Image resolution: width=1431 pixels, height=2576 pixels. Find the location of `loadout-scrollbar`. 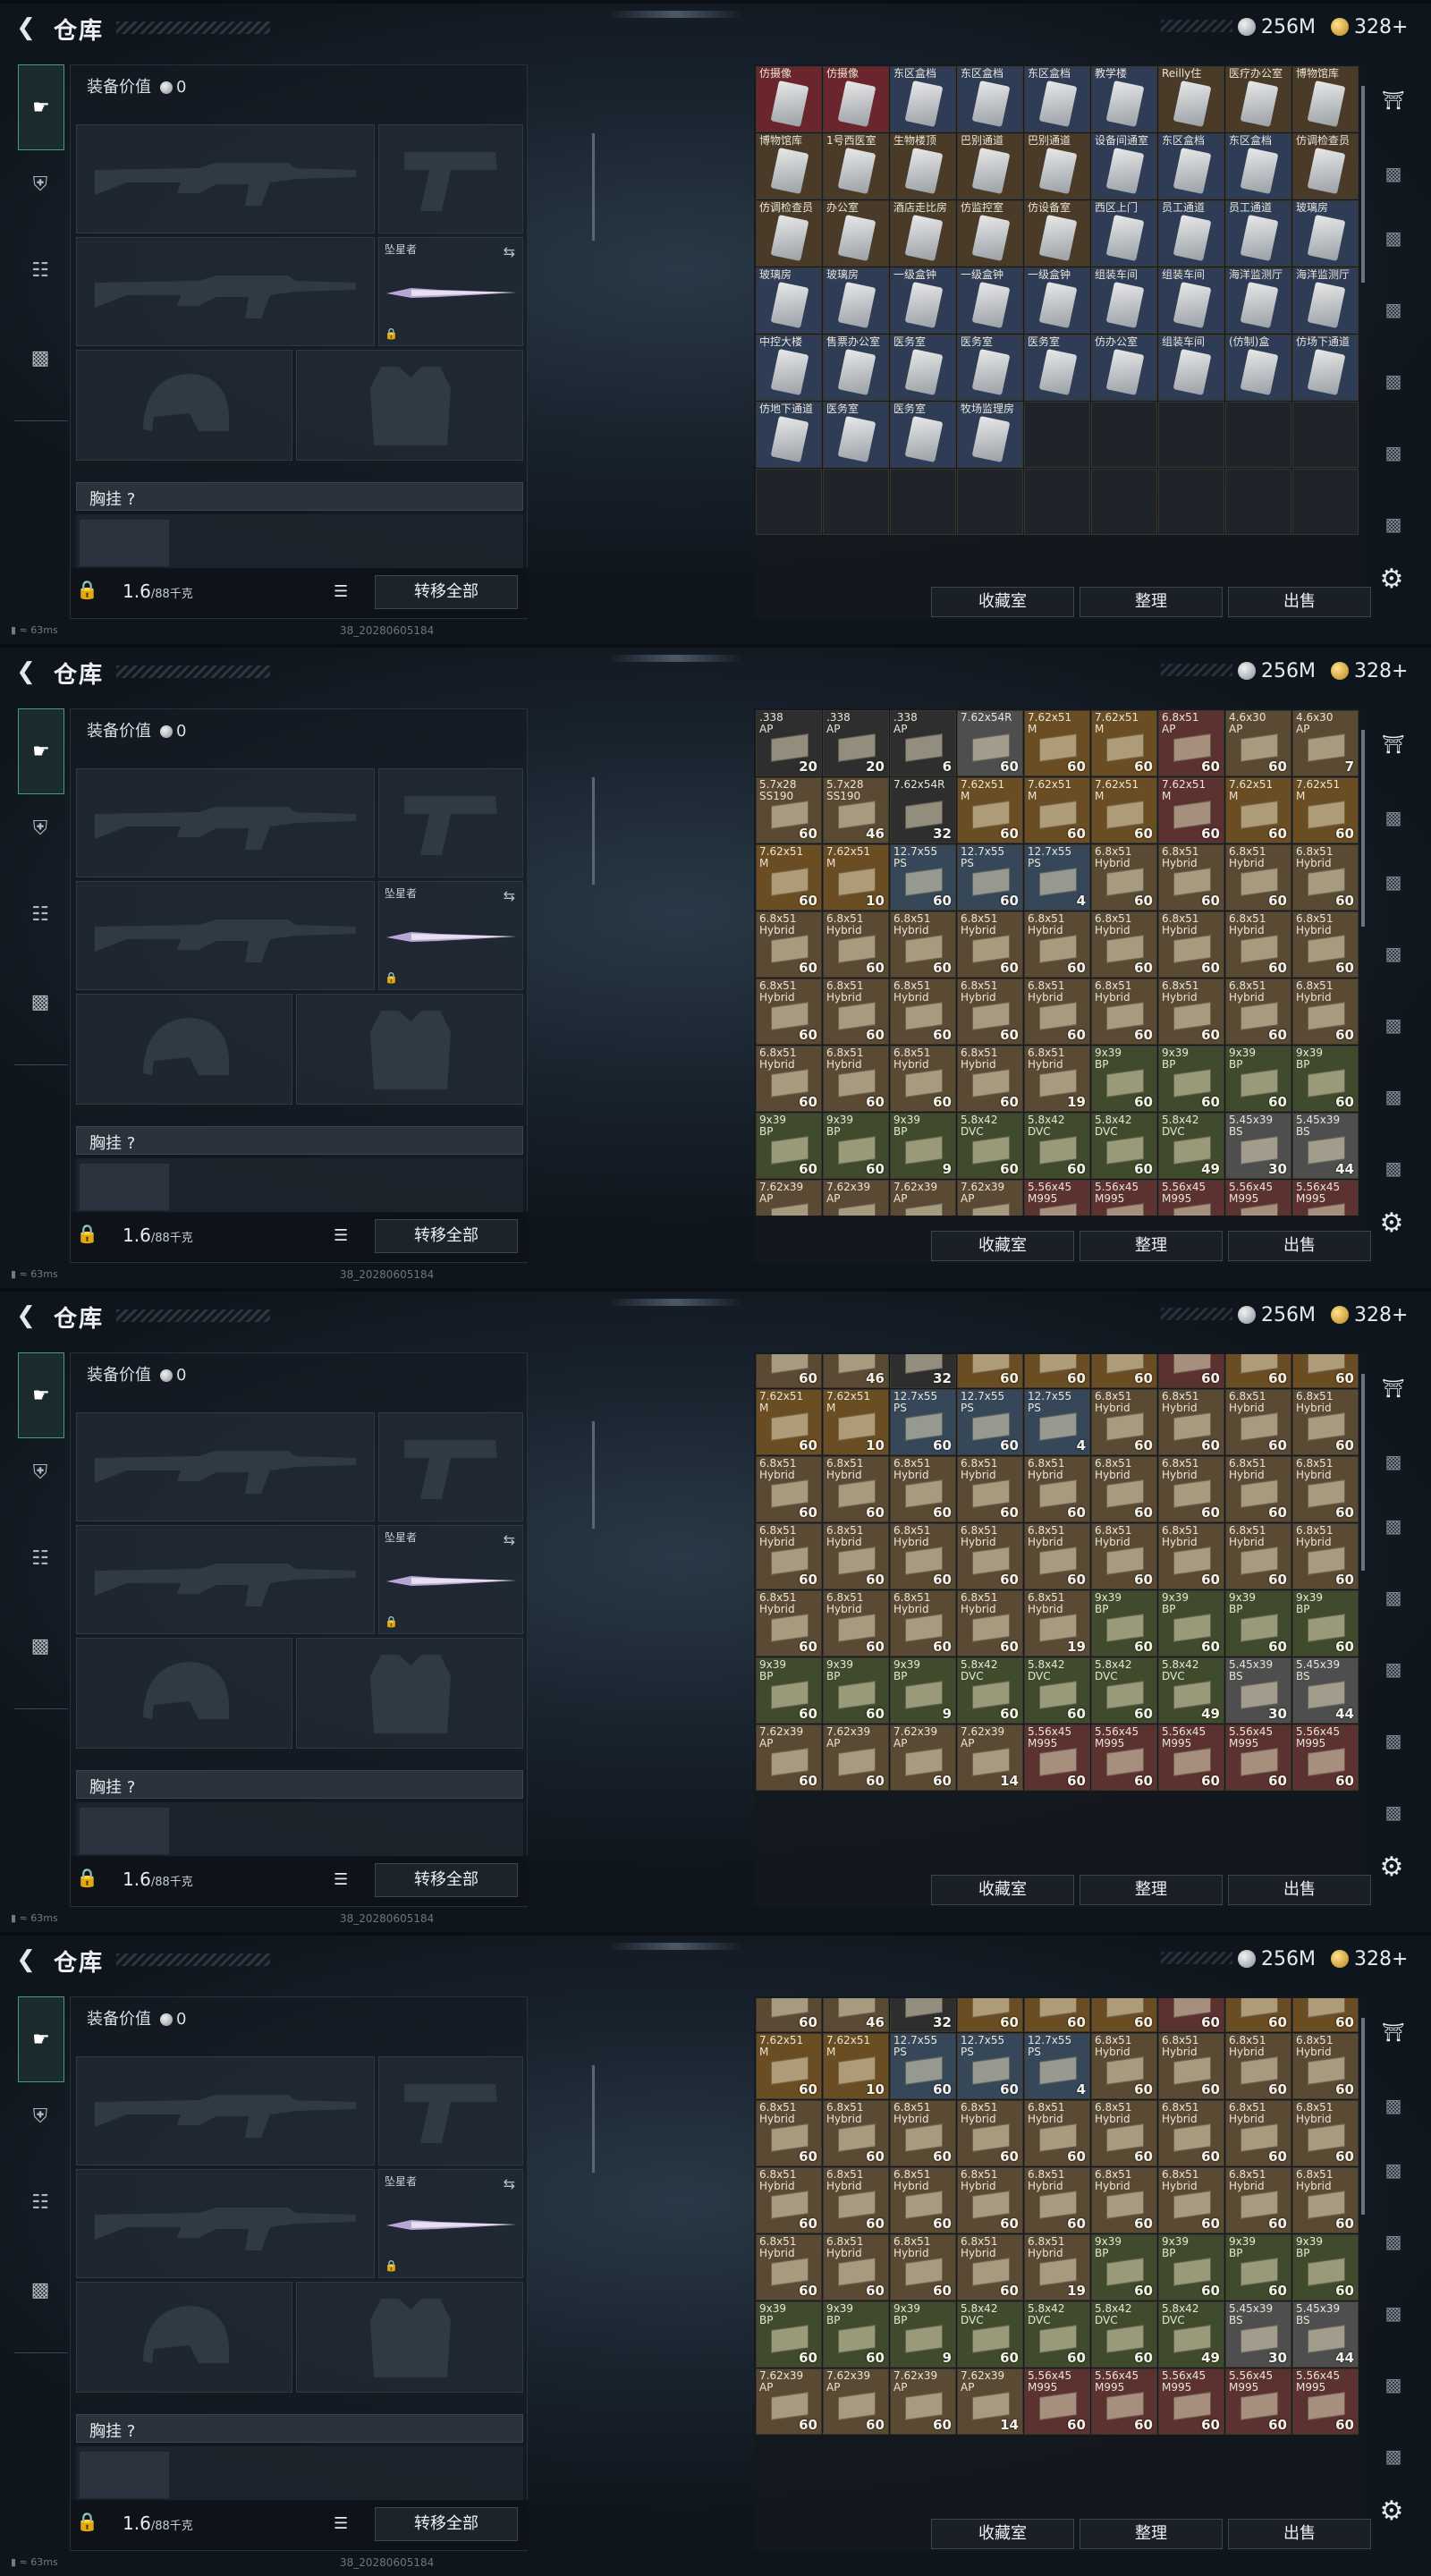

loadout-scrollbar is located at coordinates (593, 2119).